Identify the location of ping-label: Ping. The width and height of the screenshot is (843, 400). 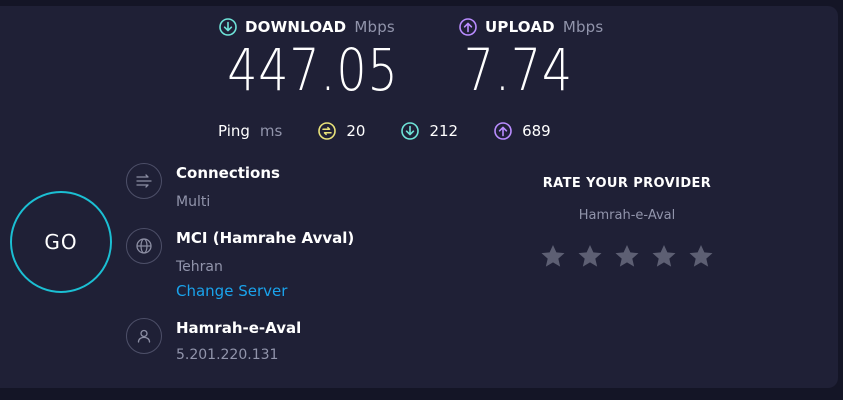
(234, 131).